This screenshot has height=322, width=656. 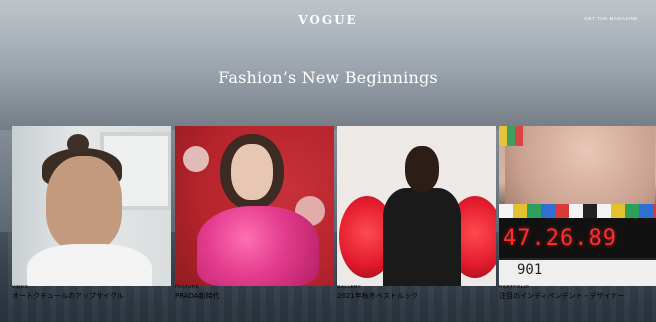 I want to click on card-title: 注目のインディペンデント・デザイナー, so click(x=577, y=296).